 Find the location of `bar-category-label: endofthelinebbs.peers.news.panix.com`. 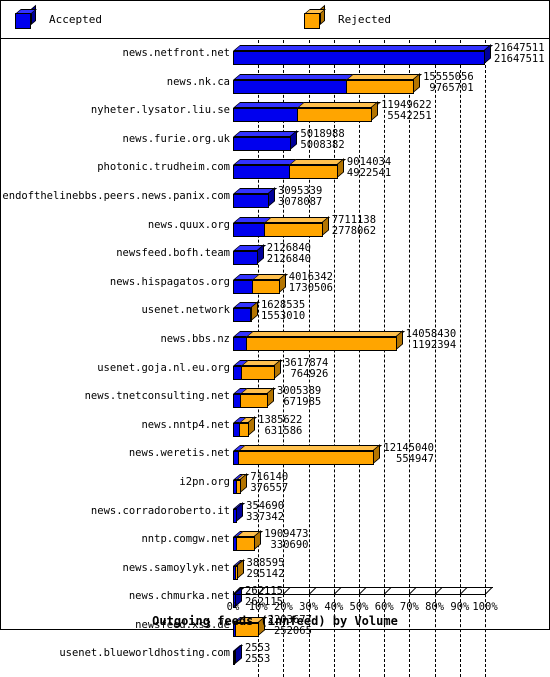

bar-category-label: endofthelinebbs.peers.news.panix.com is located at coordinates (116, 195).